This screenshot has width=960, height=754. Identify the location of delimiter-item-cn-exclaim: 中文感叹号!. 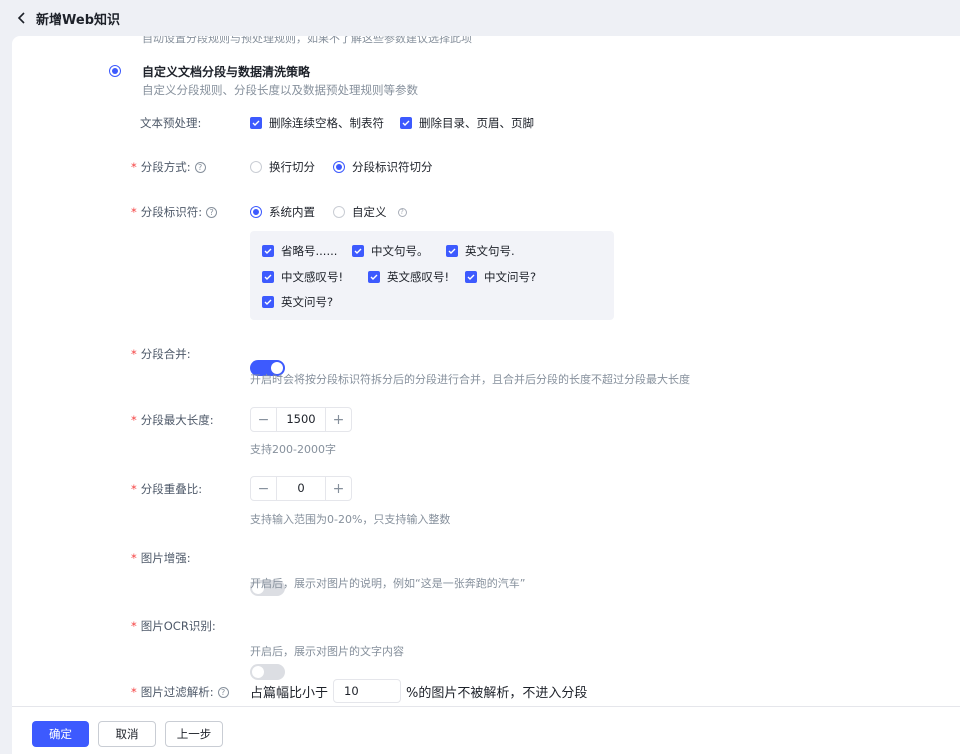
(302, 277).